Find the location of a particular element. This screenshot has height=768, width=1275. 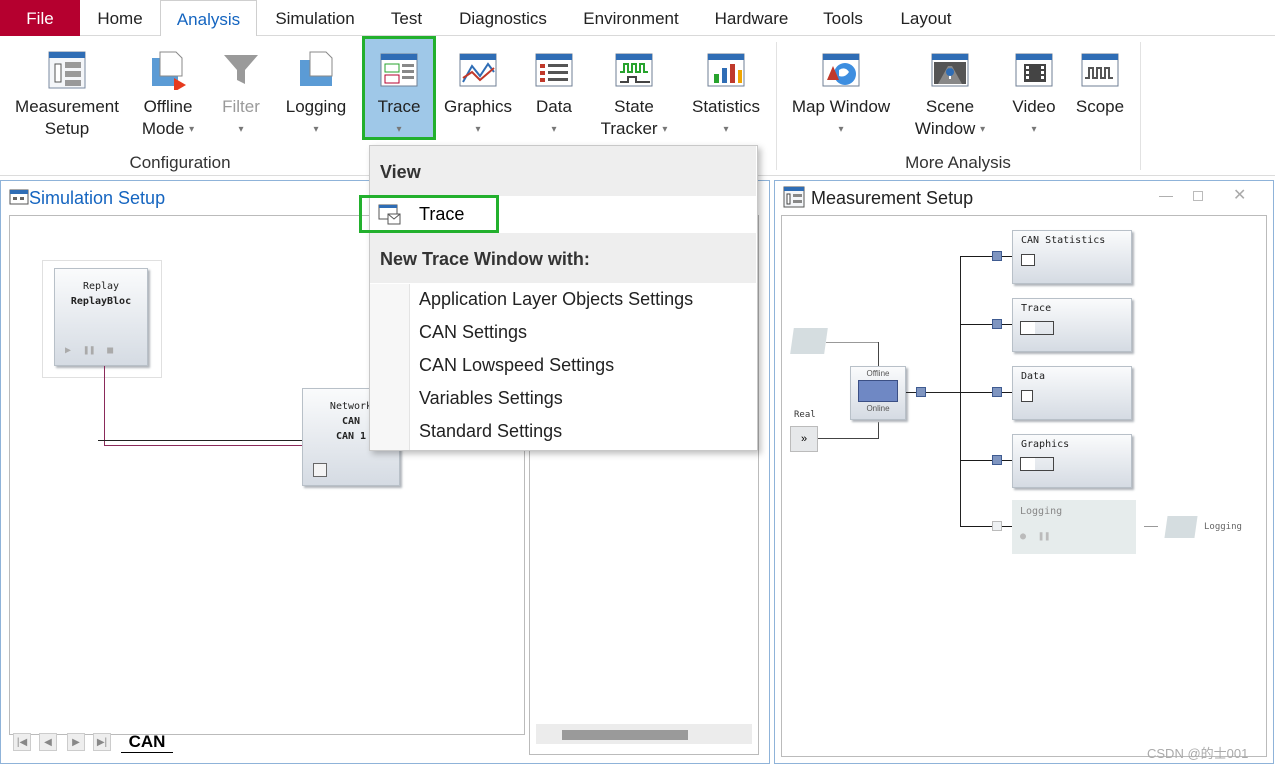

trace-icon is located at coordinates (399, 70).